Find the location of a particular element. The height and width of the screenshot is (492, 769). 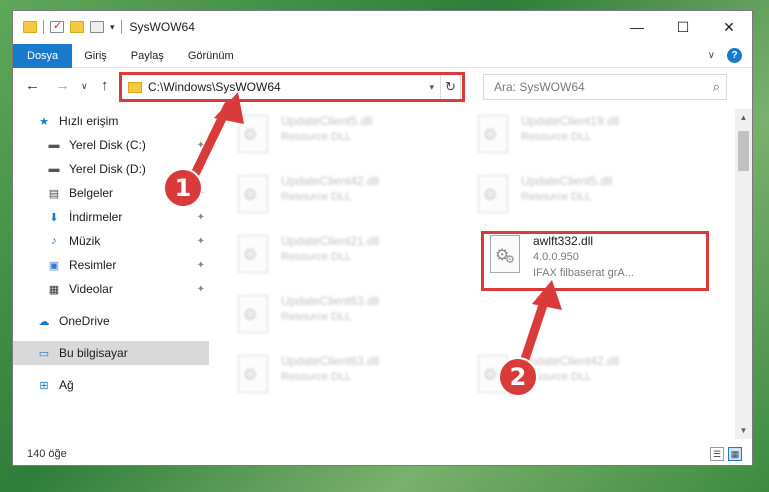

arrow-head is located at coordinates (547, 295).